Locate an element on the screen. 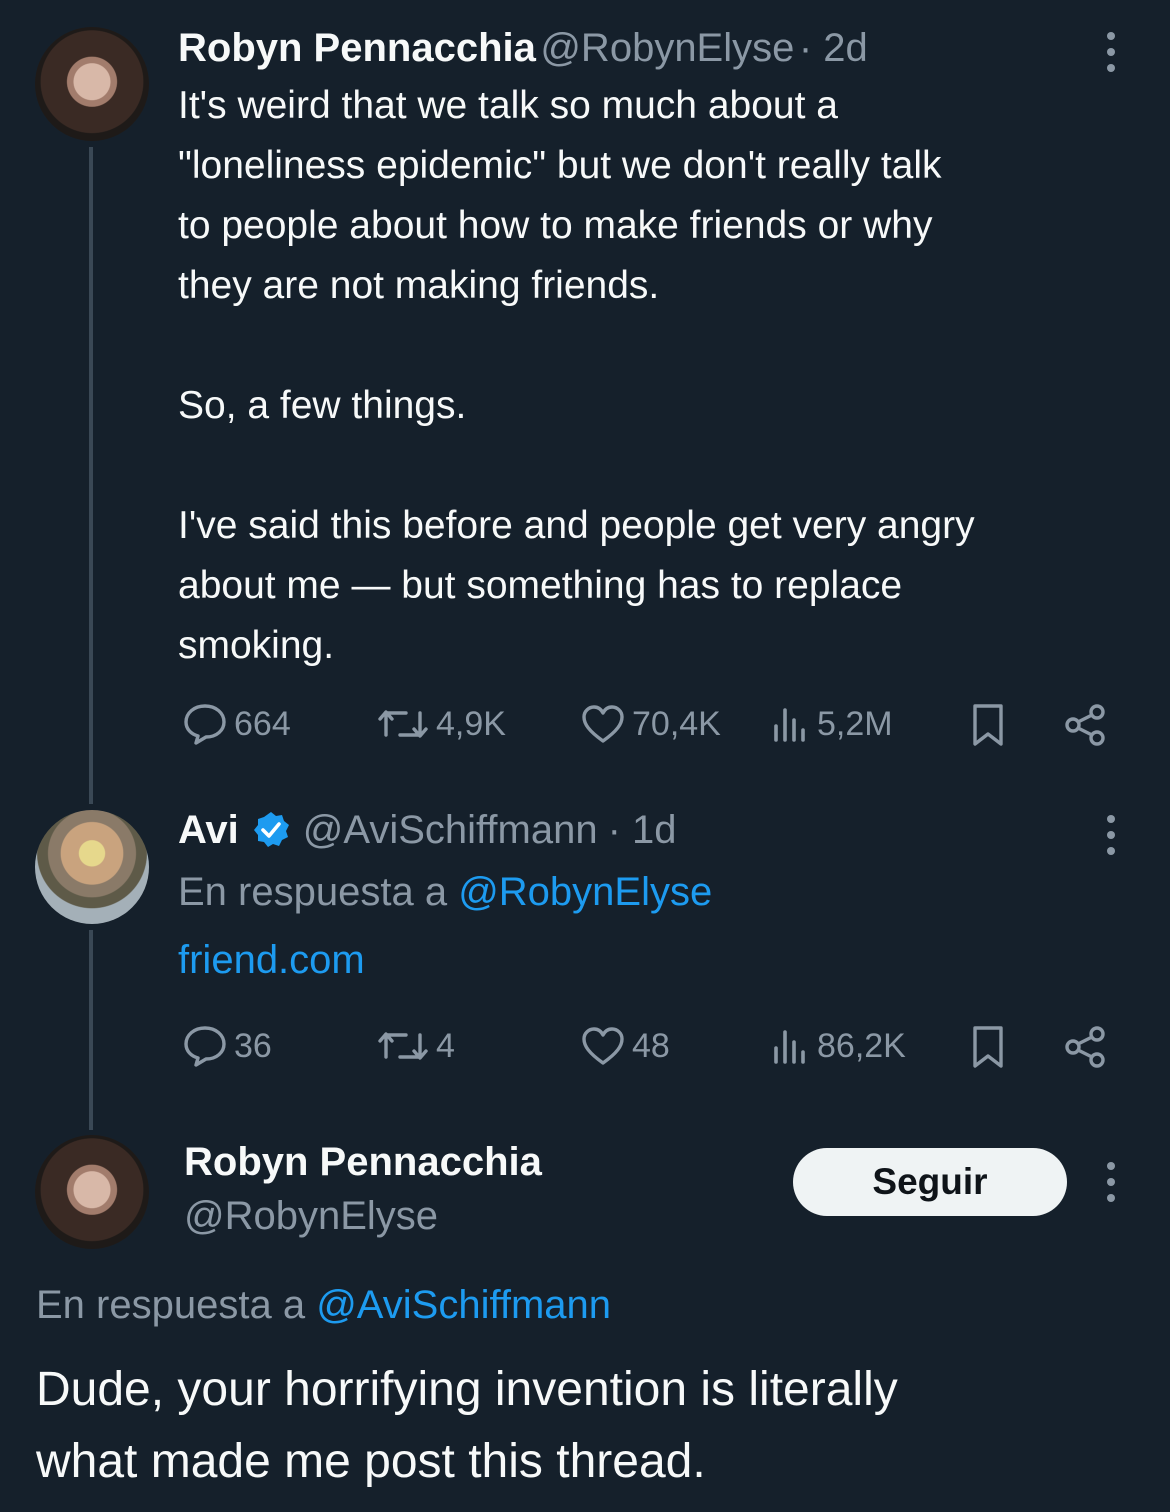 The image size is (1170, 1512). reply-context: En respuesta a @AviSchiffmann is located at coordinates (323, 1305).